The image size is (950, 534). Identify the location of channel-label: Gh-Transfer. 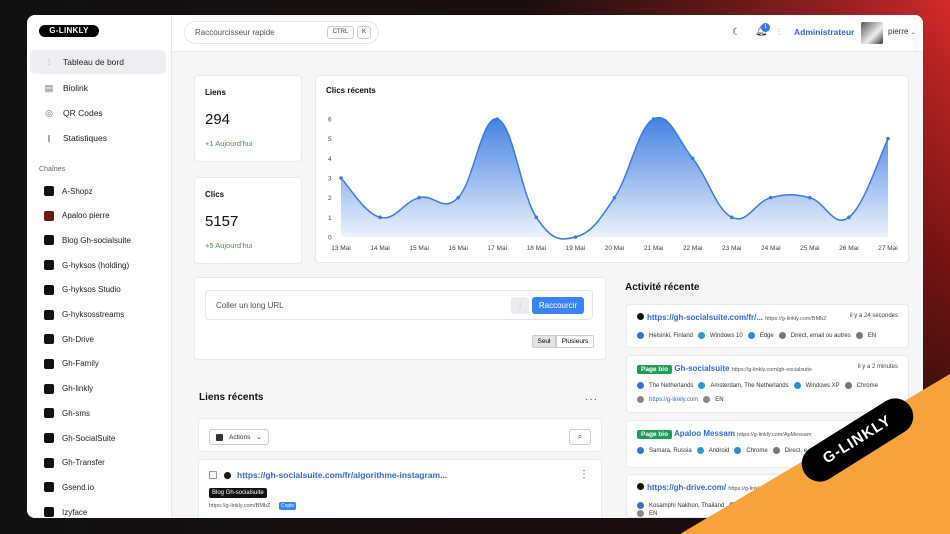
(83, 463).